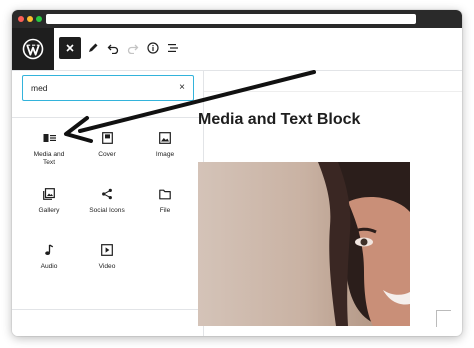 This screenshot has height=348, width=474. Describe the element at coordinates (165, 210) in the screenshot. I see `block-label: File` at that location.